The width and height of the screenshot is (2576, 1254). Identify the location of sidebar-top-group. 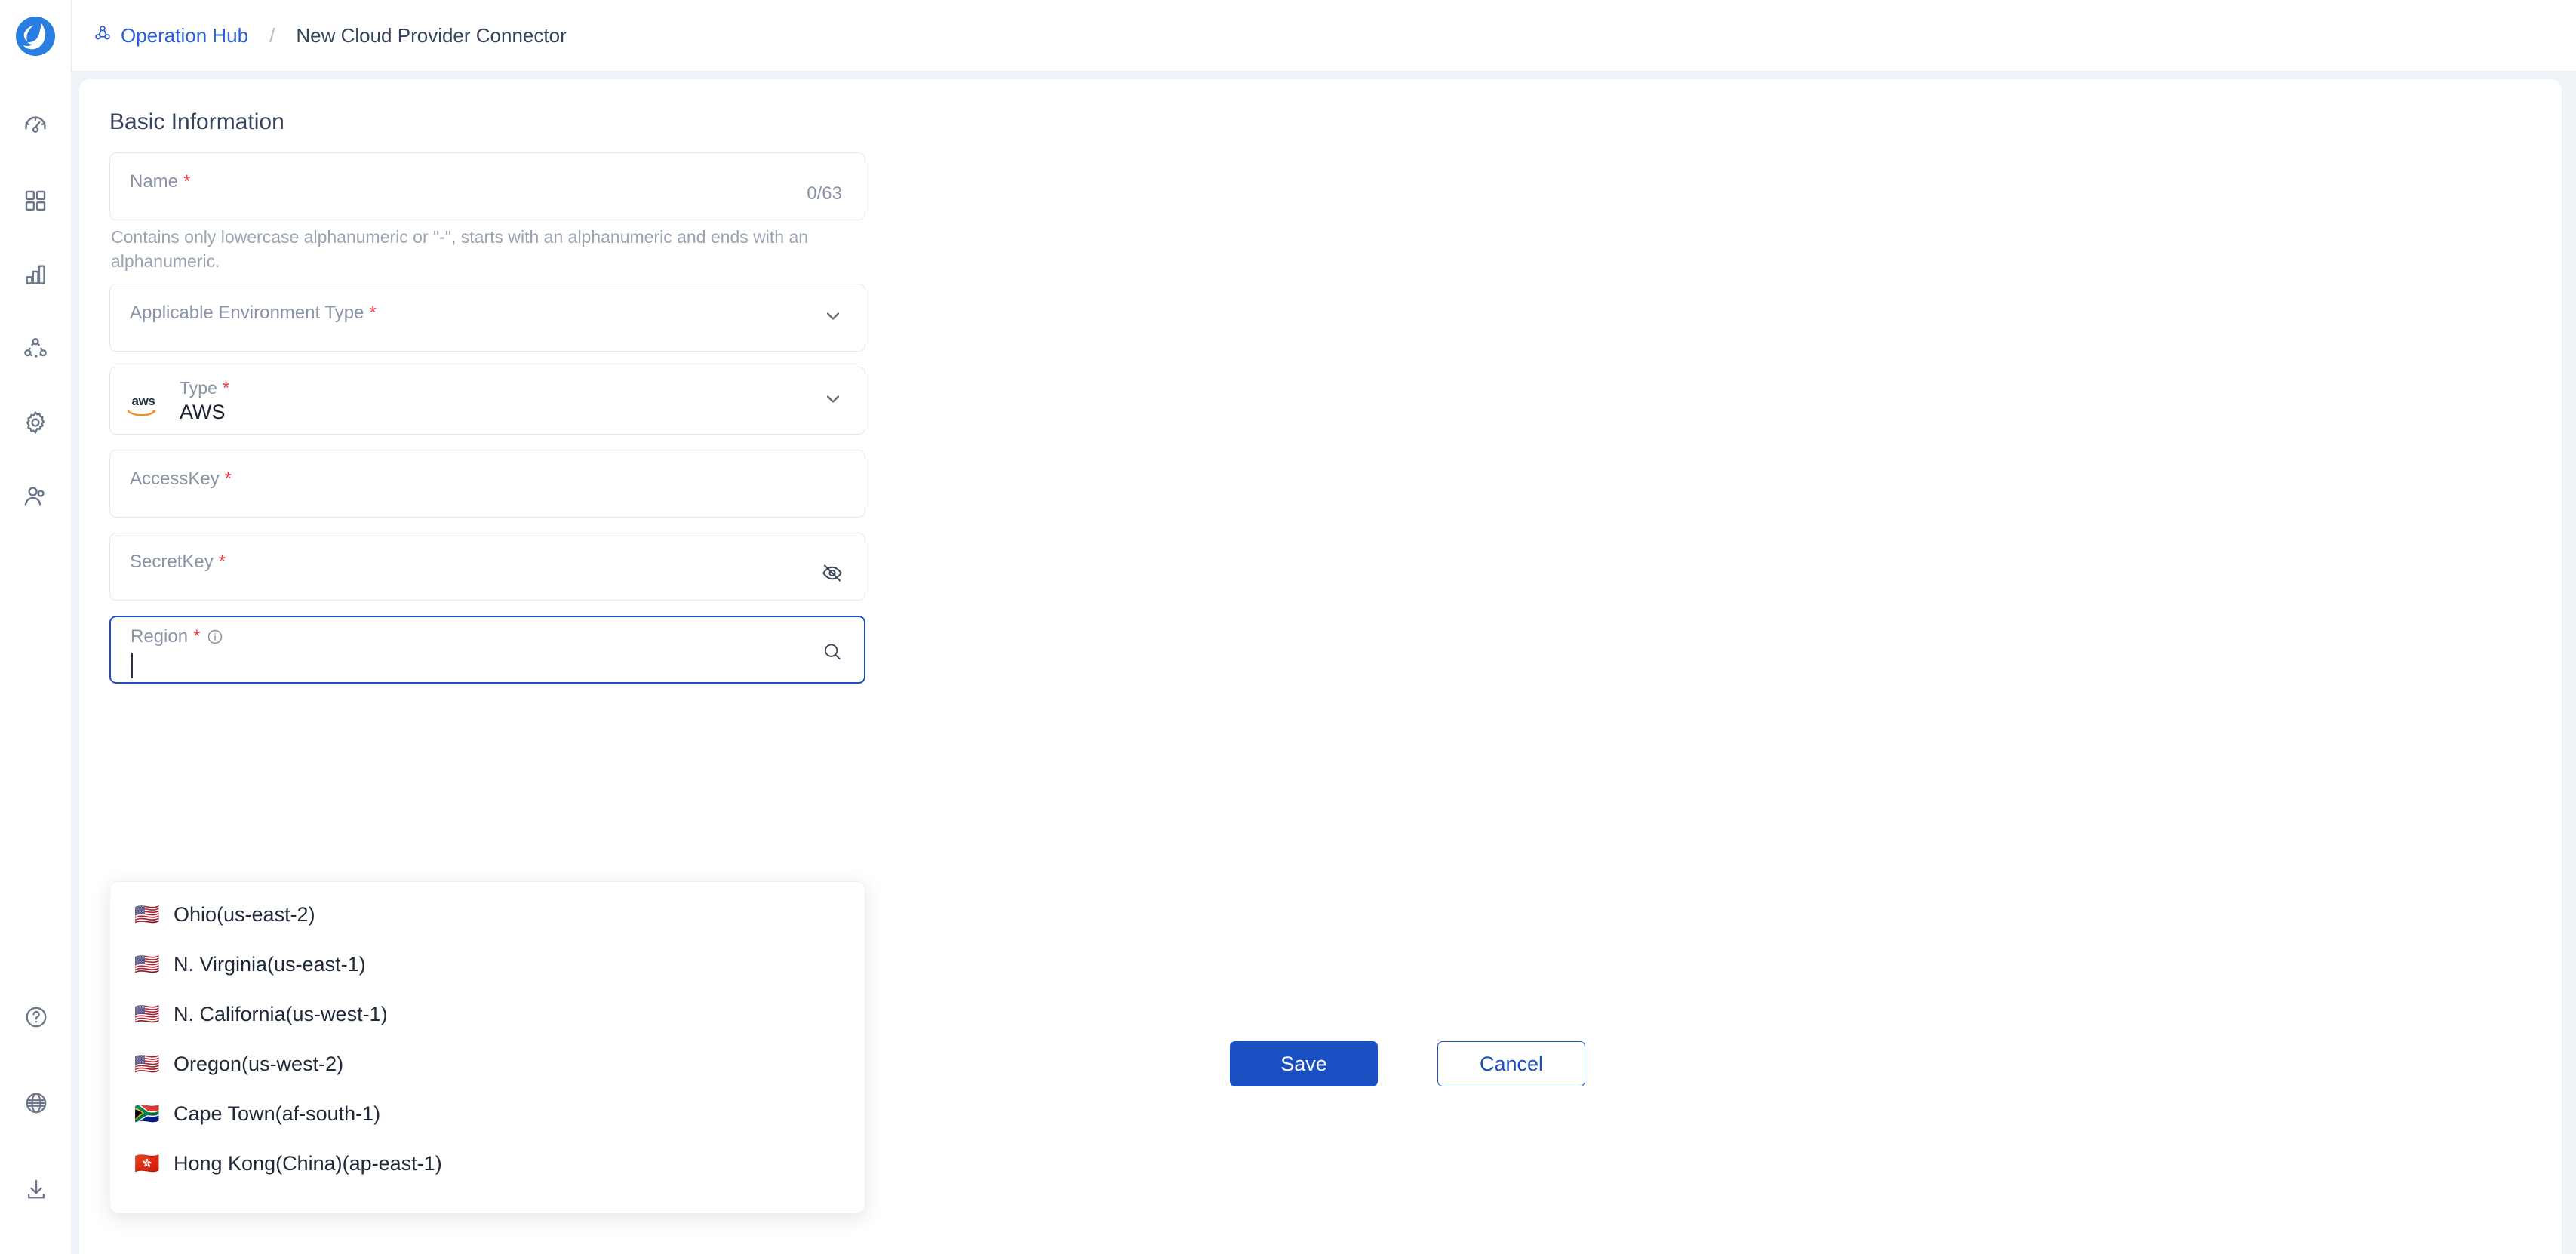
(35, 312).